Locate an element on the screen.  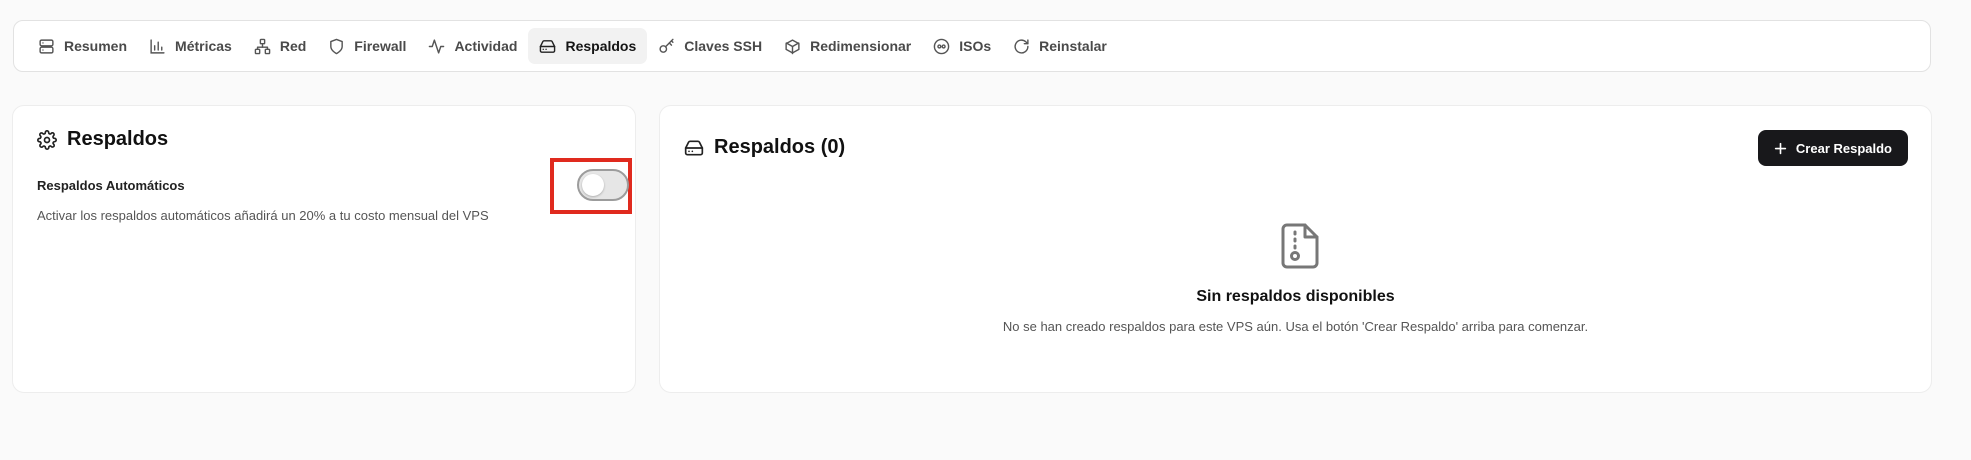
tab-label: Red is located at coordinates (293, 46).